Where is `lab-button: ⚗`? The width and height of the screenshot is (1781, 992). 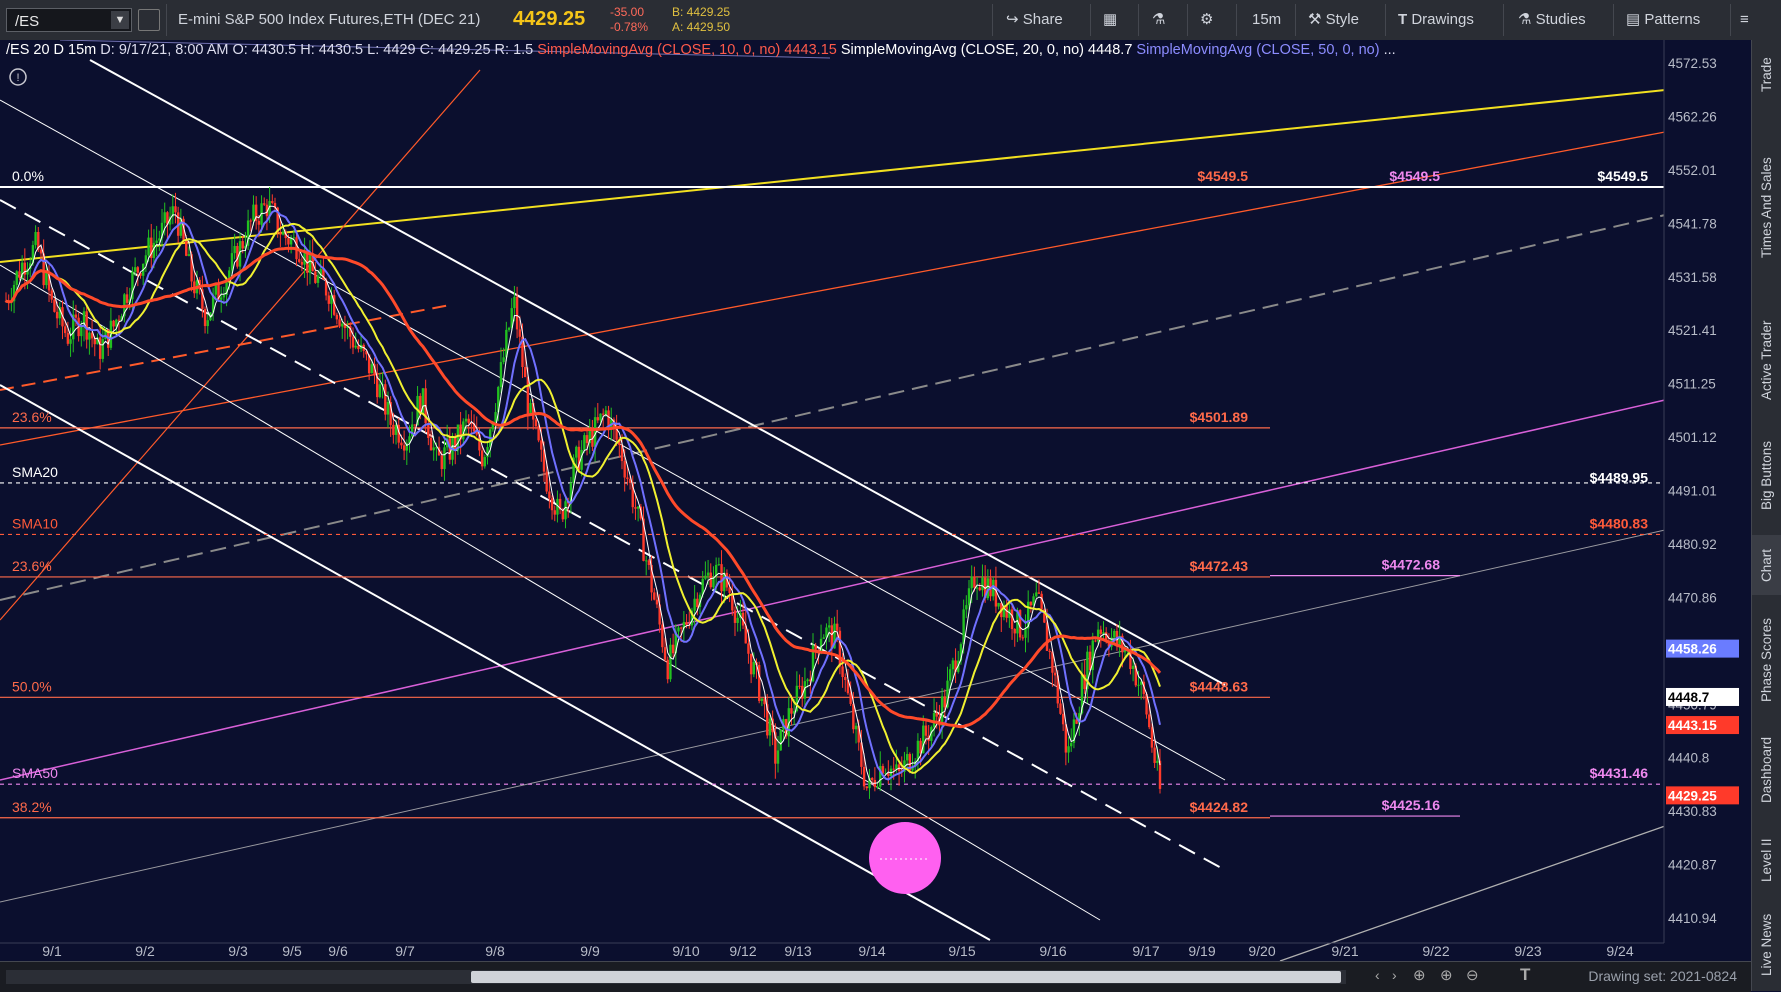 lab-button: ⚗ is located at coordinates (1158, 20).